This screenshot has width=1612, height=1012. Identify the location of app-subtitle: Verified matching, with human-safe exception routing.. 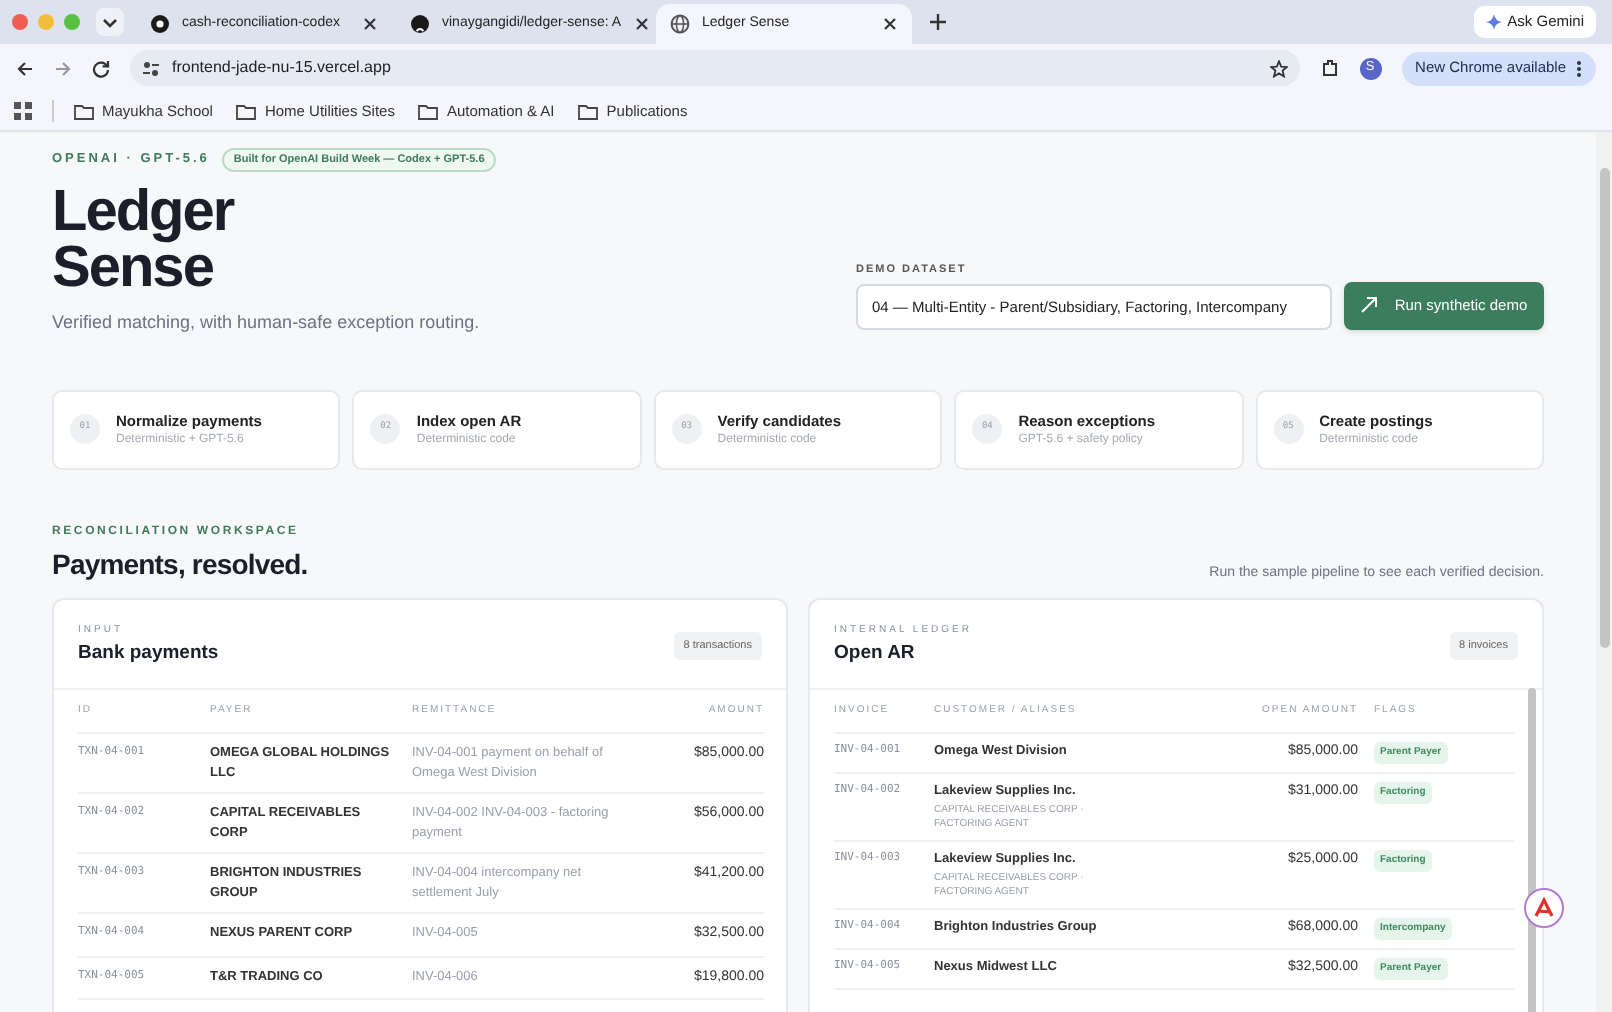
(266, 323).